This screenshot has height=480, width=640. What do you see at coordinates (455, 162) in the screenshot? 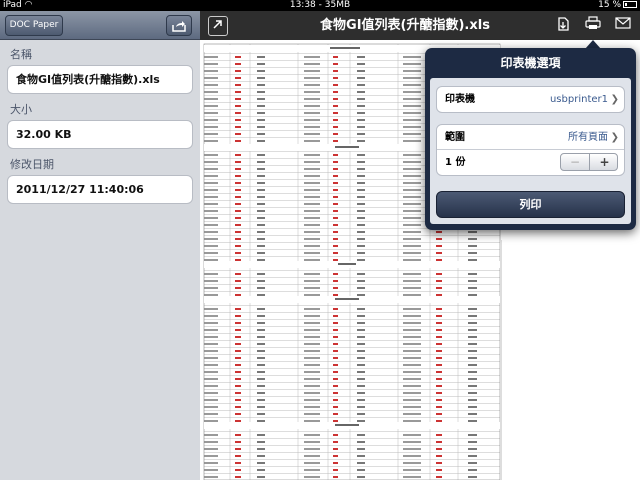
I see `copies-label: 1 份` at bounding box center [455, 162].